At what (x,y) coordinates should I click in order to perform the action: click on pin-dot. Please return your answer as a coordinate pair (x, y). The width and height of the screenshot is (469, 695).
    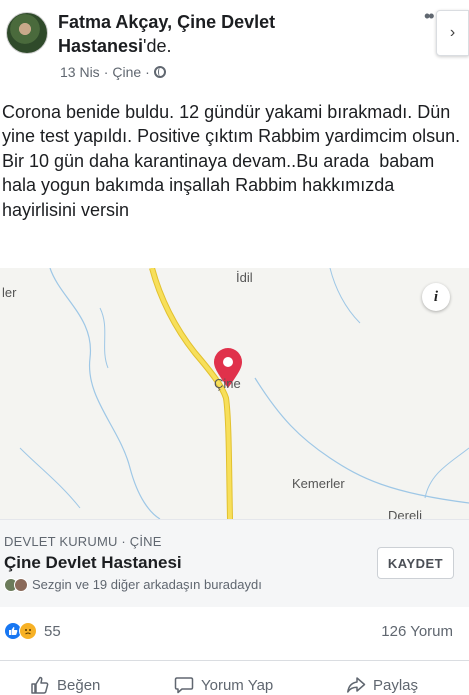
    Looking at the image, I should click on (228, 362).